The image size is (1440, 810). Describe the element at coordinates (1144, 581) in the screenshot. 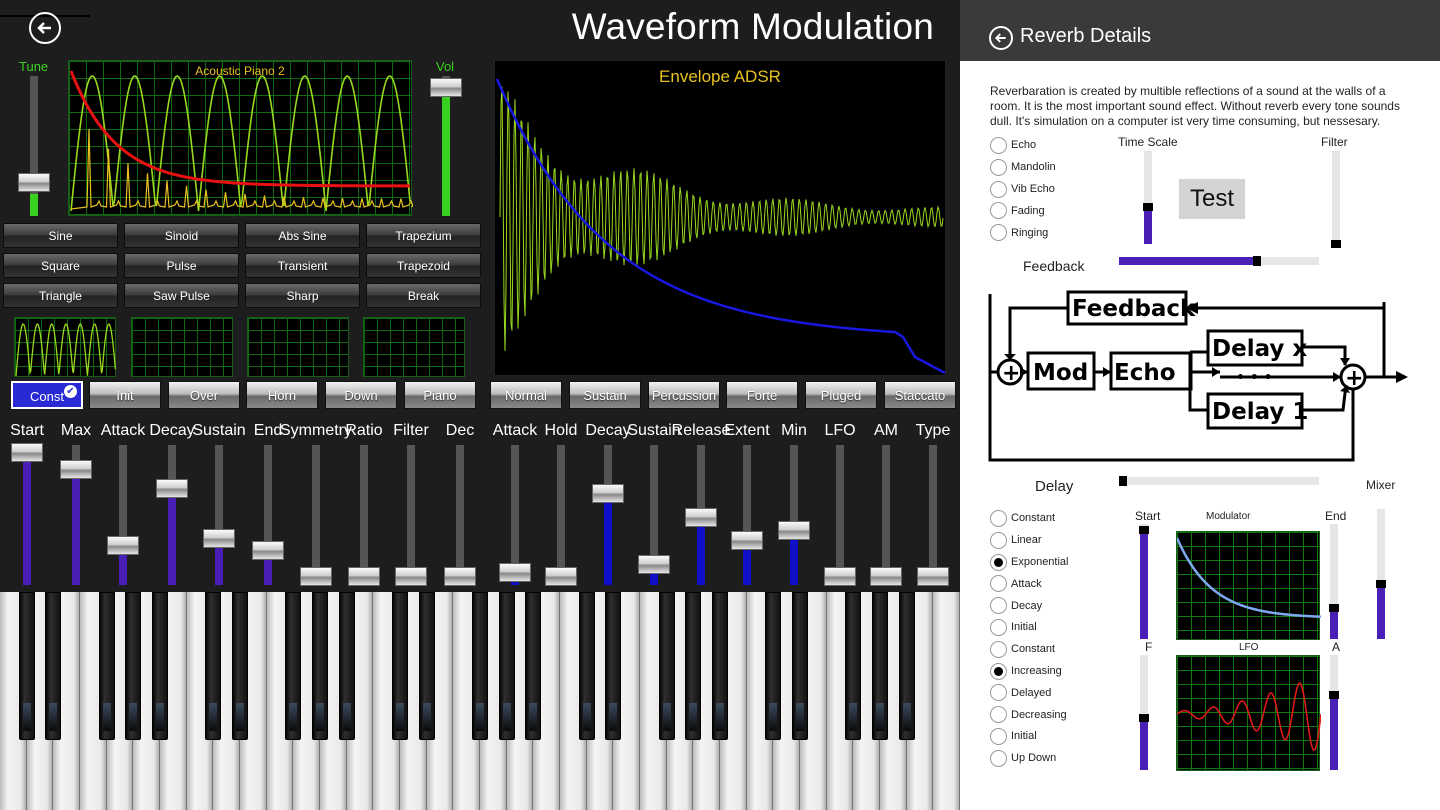

I see `start-slider` at that location.